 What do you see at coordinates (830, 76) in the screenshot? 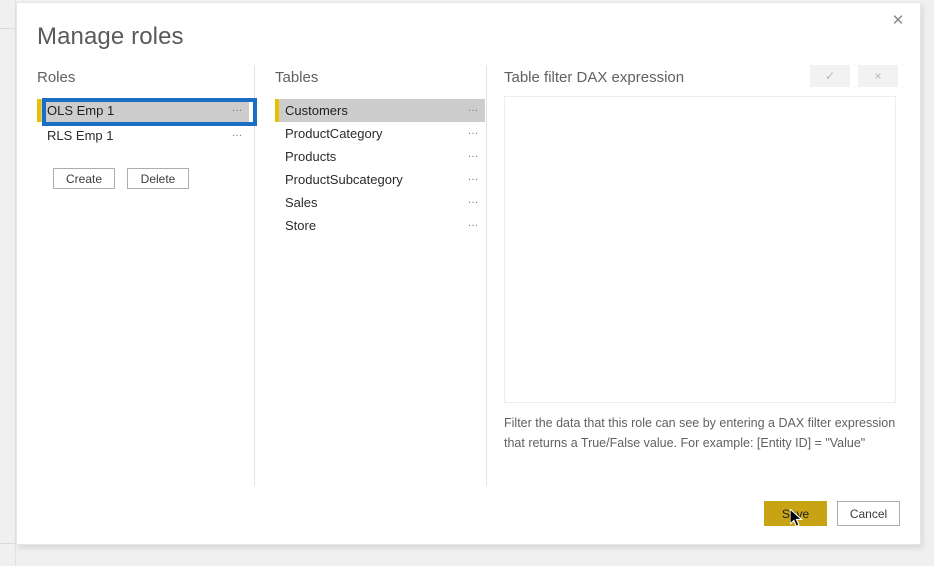
I see `checkmark-icon: ✓` at bounding box center [830, 76].